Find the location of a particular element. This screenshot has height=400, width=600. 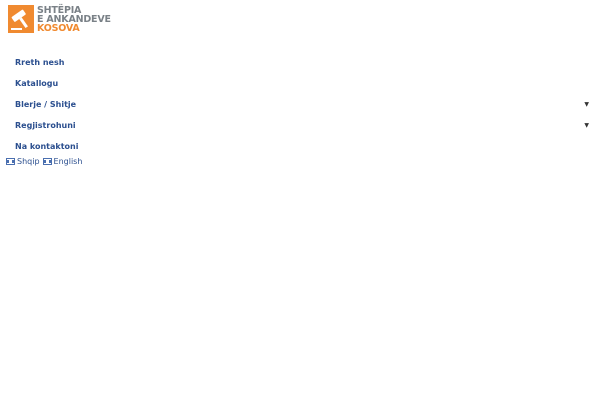

logo-wordmark: SHTËPIA E ANKANDEVE KOSOVA is located at coordinates (74, 19).